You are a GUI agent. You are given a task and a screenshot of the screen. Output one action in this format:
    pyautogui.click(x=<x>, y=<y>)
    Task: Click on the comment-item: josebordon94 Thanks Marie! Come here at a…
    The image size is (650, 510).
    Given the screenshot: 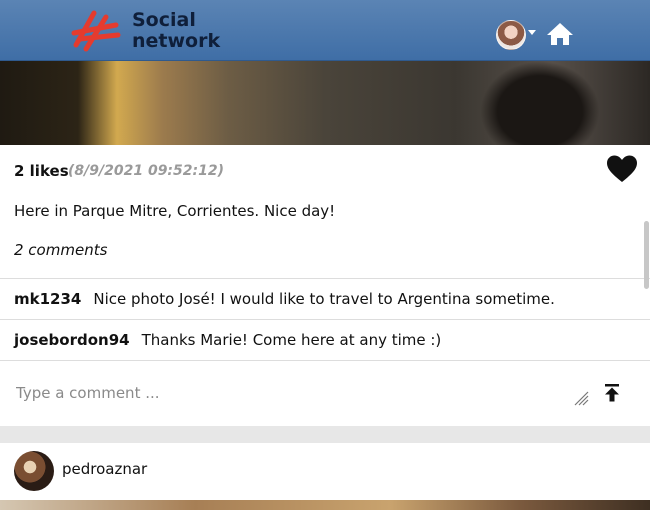 What is the action you would take?
    pyautogui.click(x=227, y=340)
    